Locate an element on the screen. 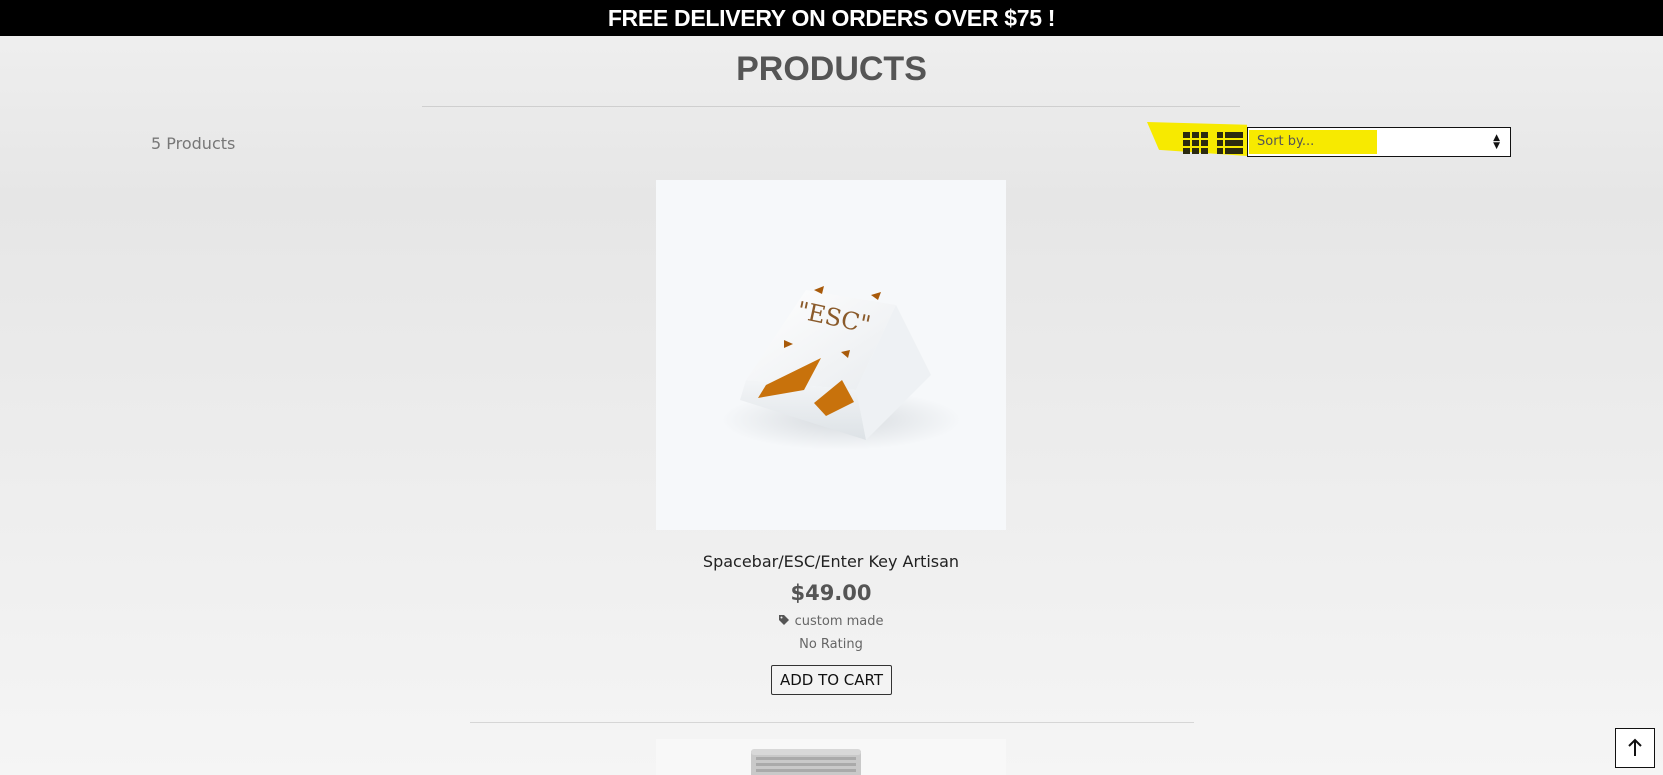 This screenshot has width=1663, height=775. tag-icon is located at coordinates (786, 621).